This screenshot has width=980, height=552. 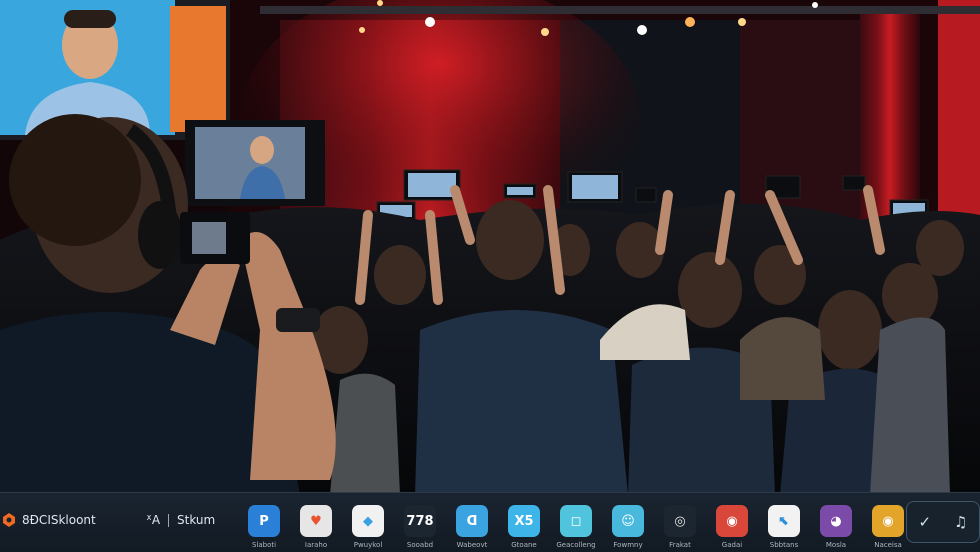 What do you see at coordinates (9, 520) in the screenshot?
I see `brand-logo-icon` at bounding box center [9, 520].